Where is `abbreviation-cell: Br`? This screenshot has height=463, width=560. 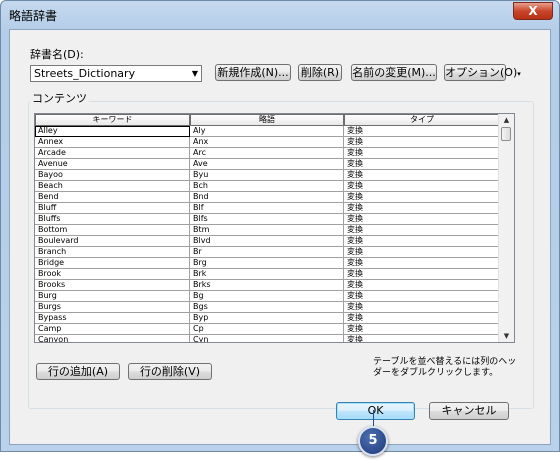
abbreviation-cell: Br is located at coordinates (267, 252).